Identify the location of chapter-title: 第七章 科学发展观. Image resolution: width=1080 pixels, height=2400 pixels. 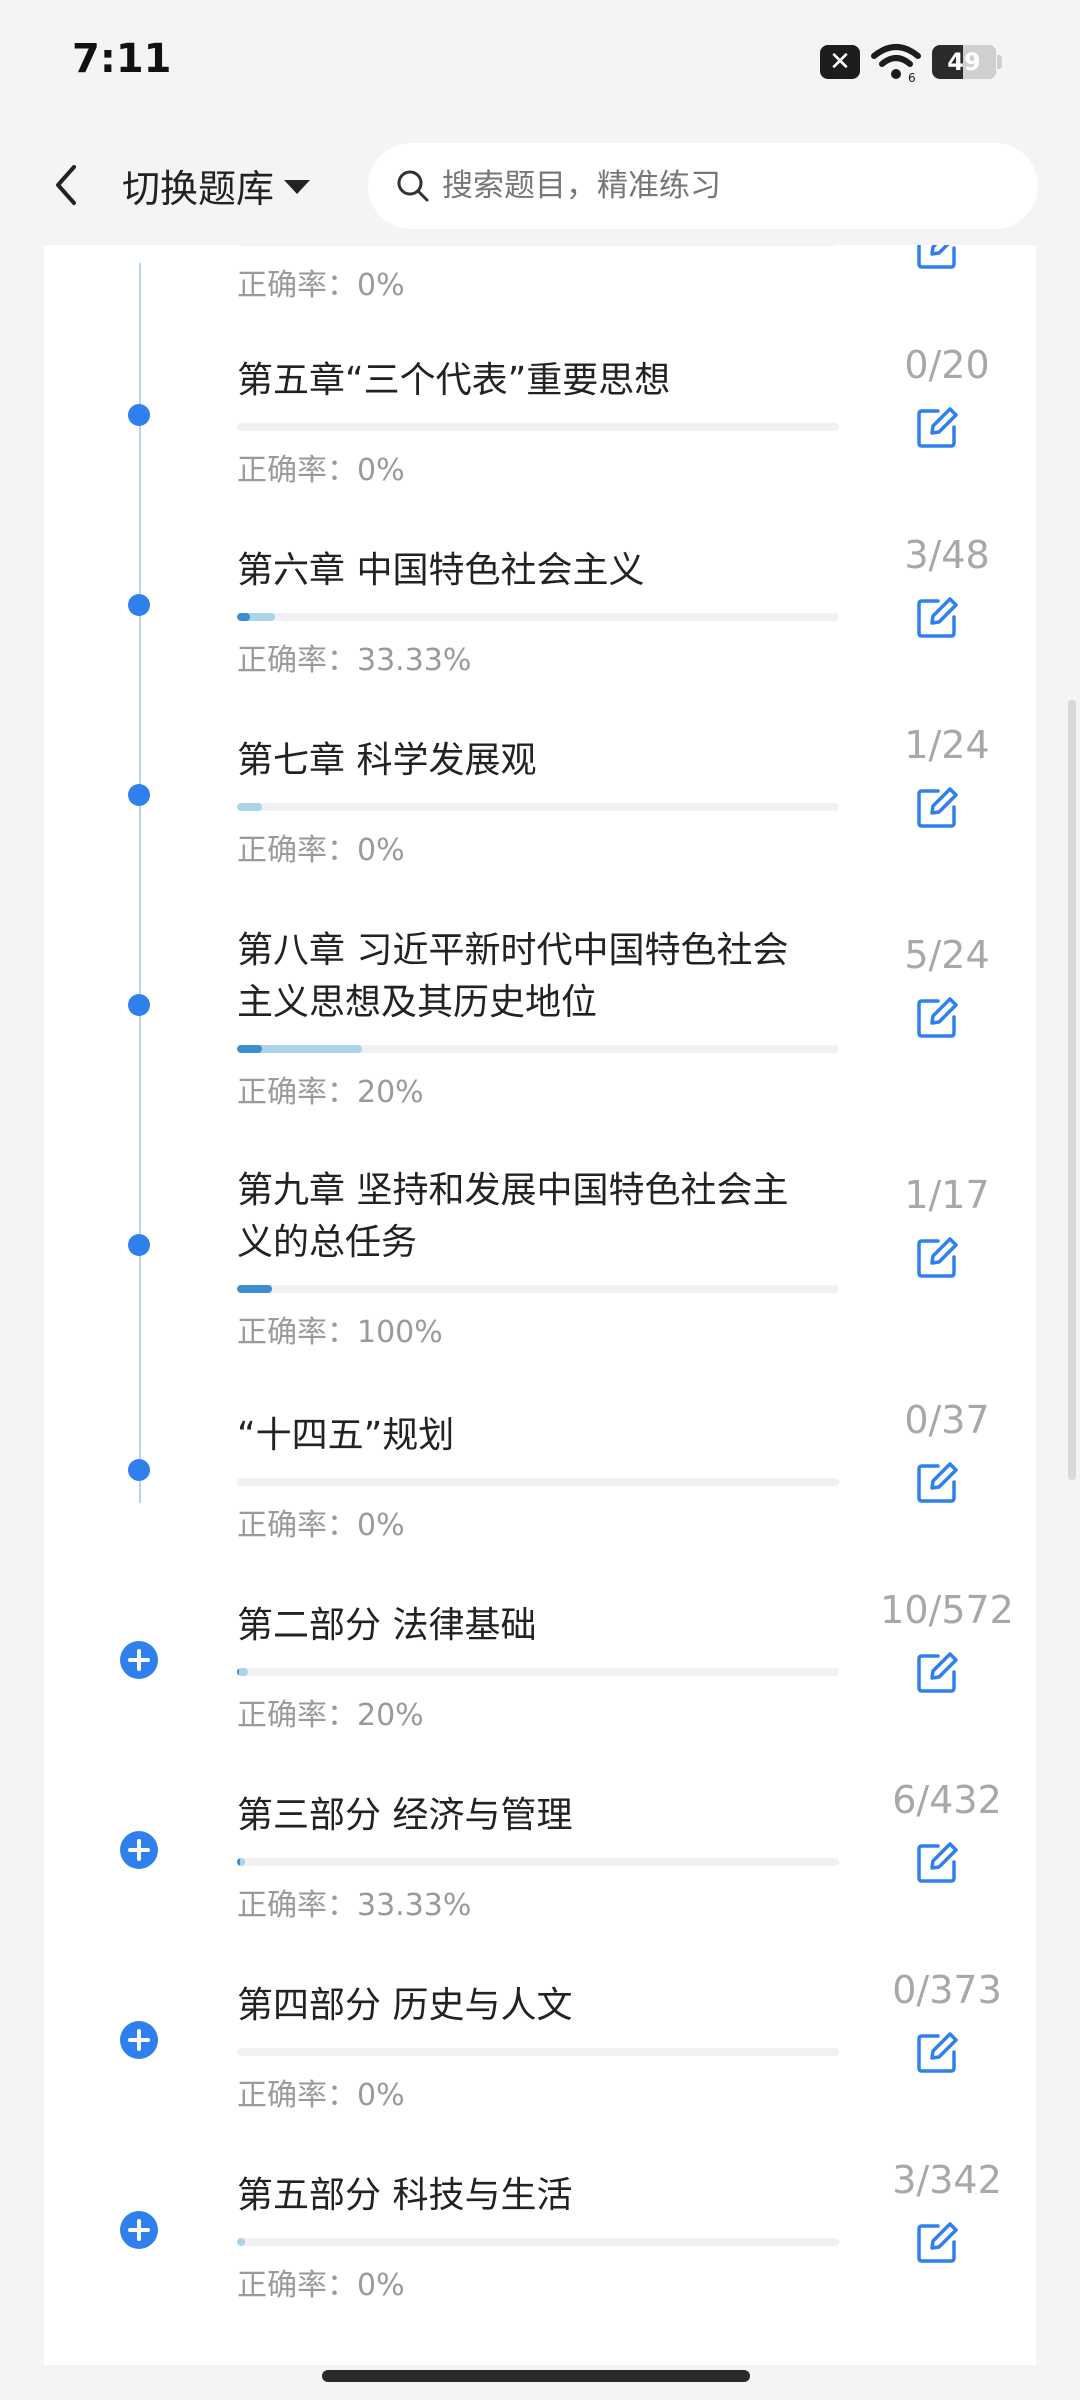
(387, 760).